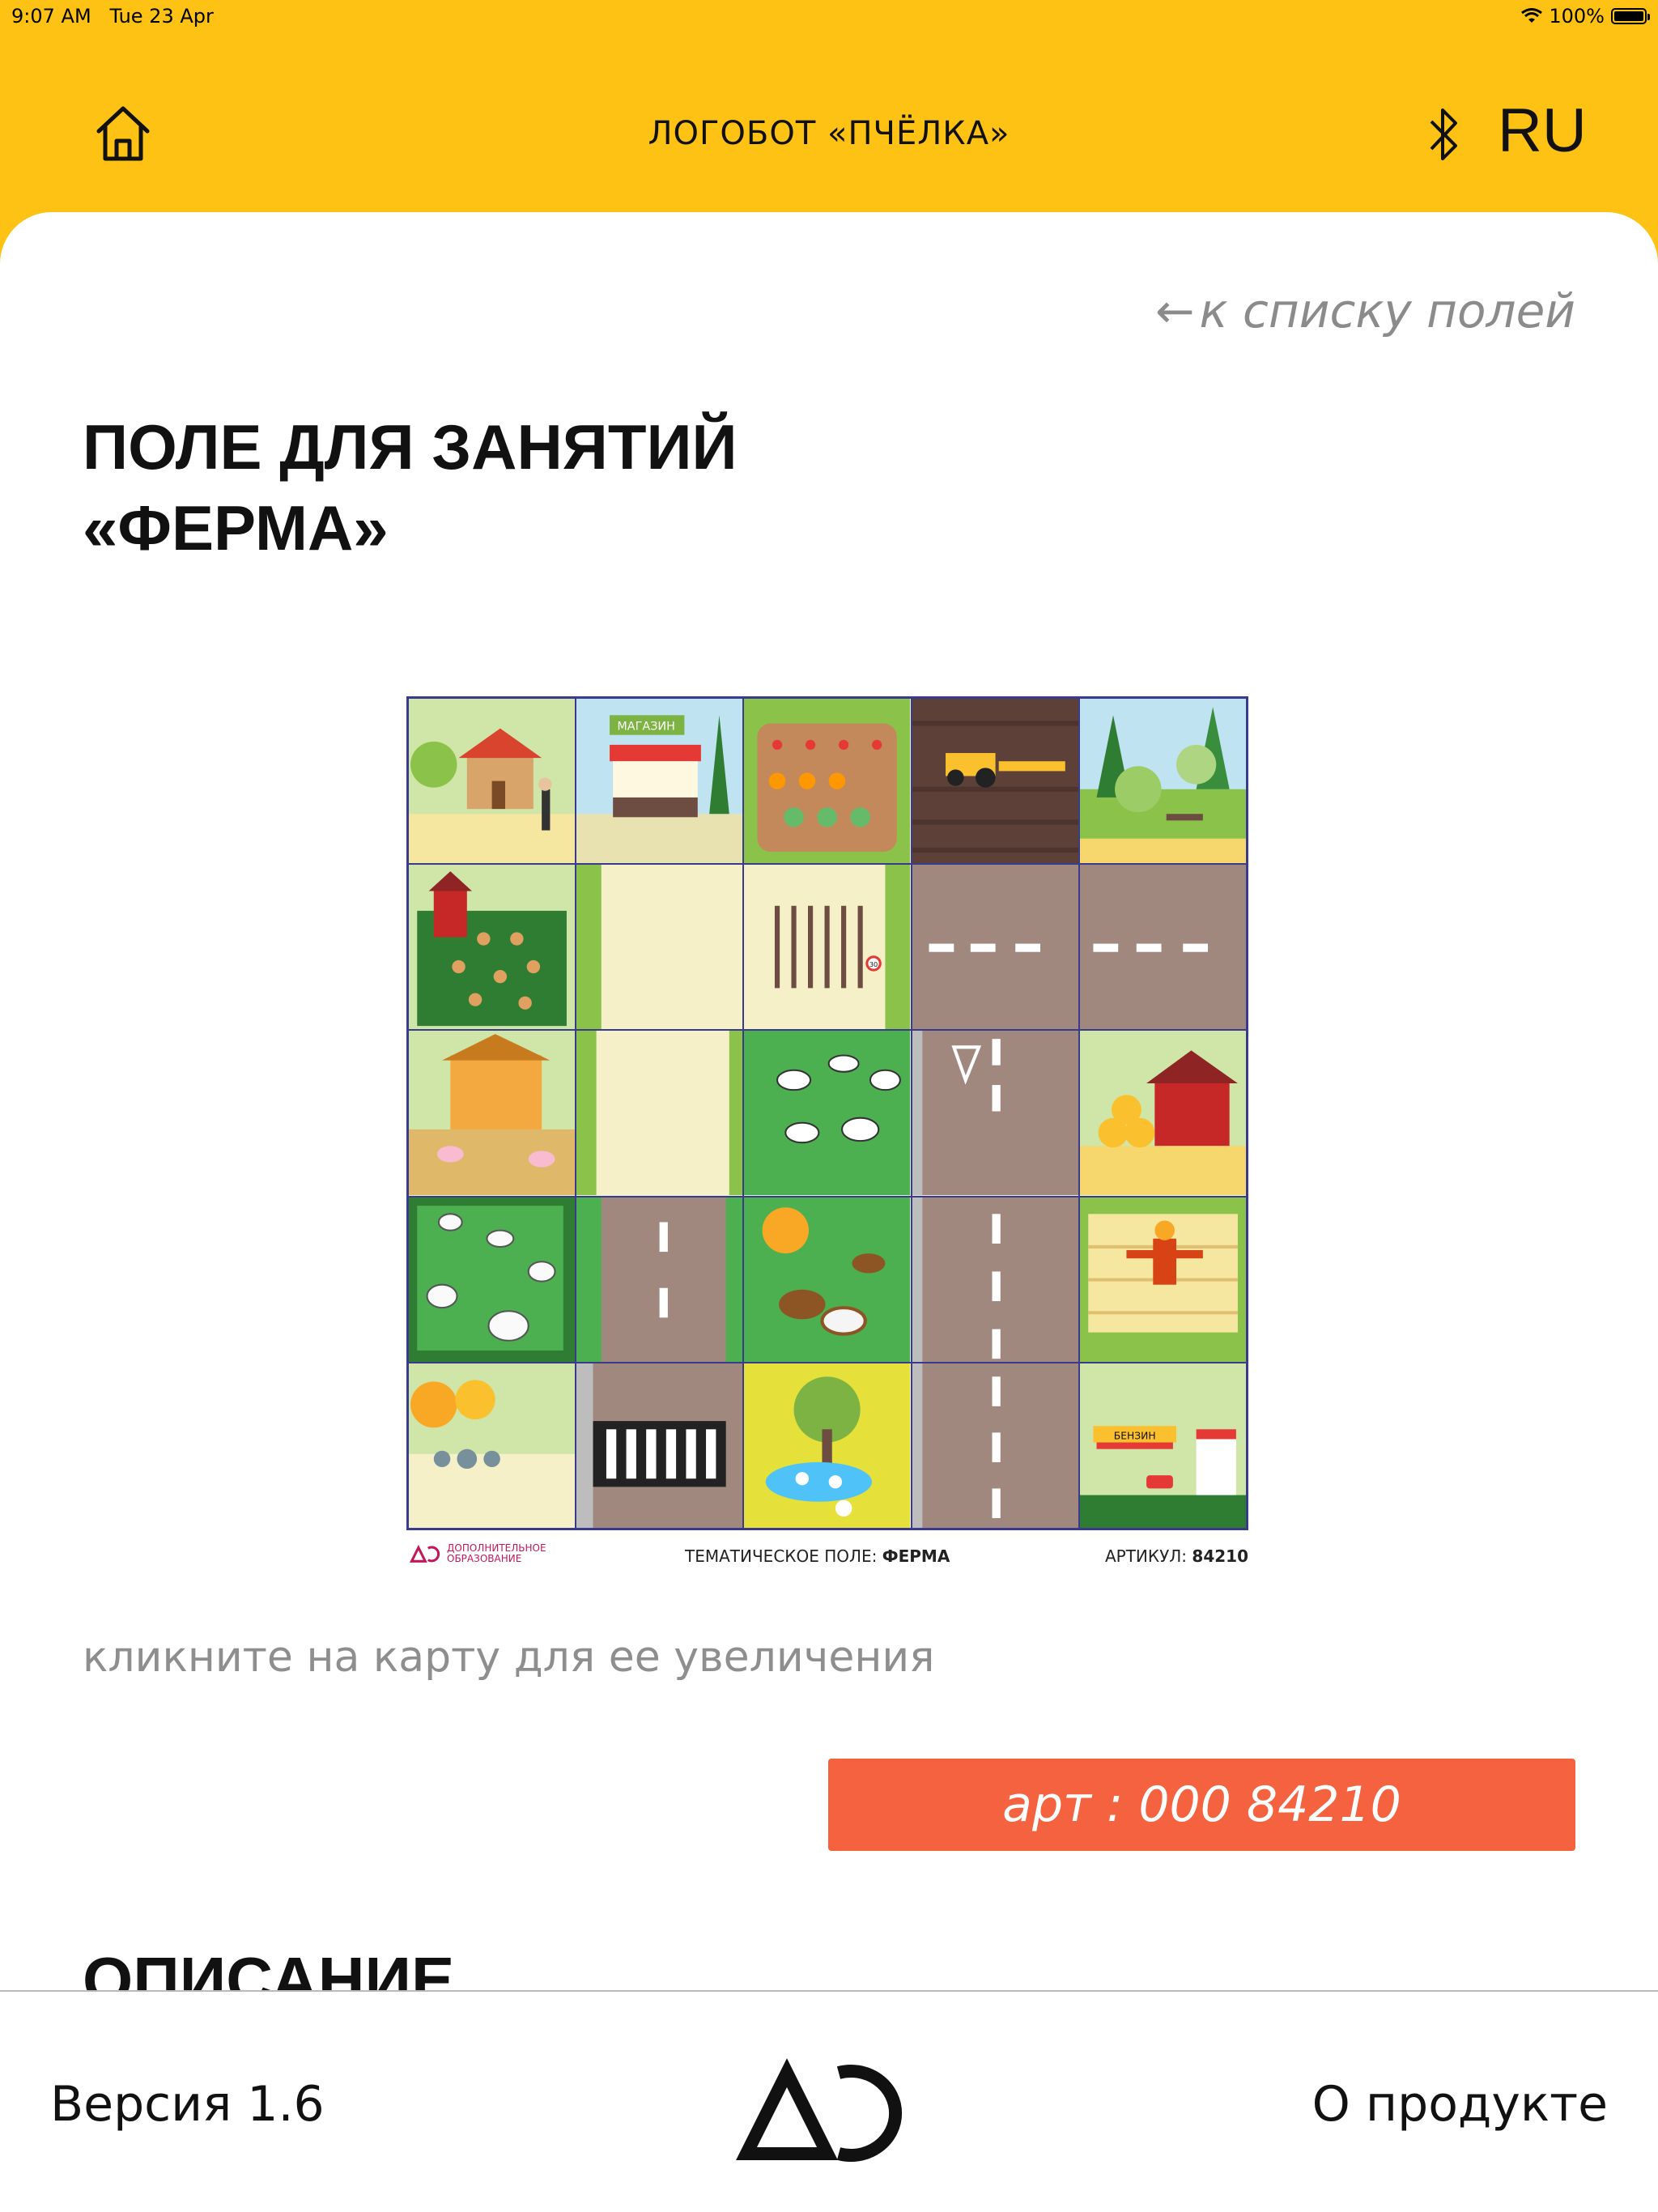 The image size is (1658, 2212). What do you see at coordinates (1532, 16) in the screenshot?
I see `wifi-icon` at bounding box center [1532, 16].